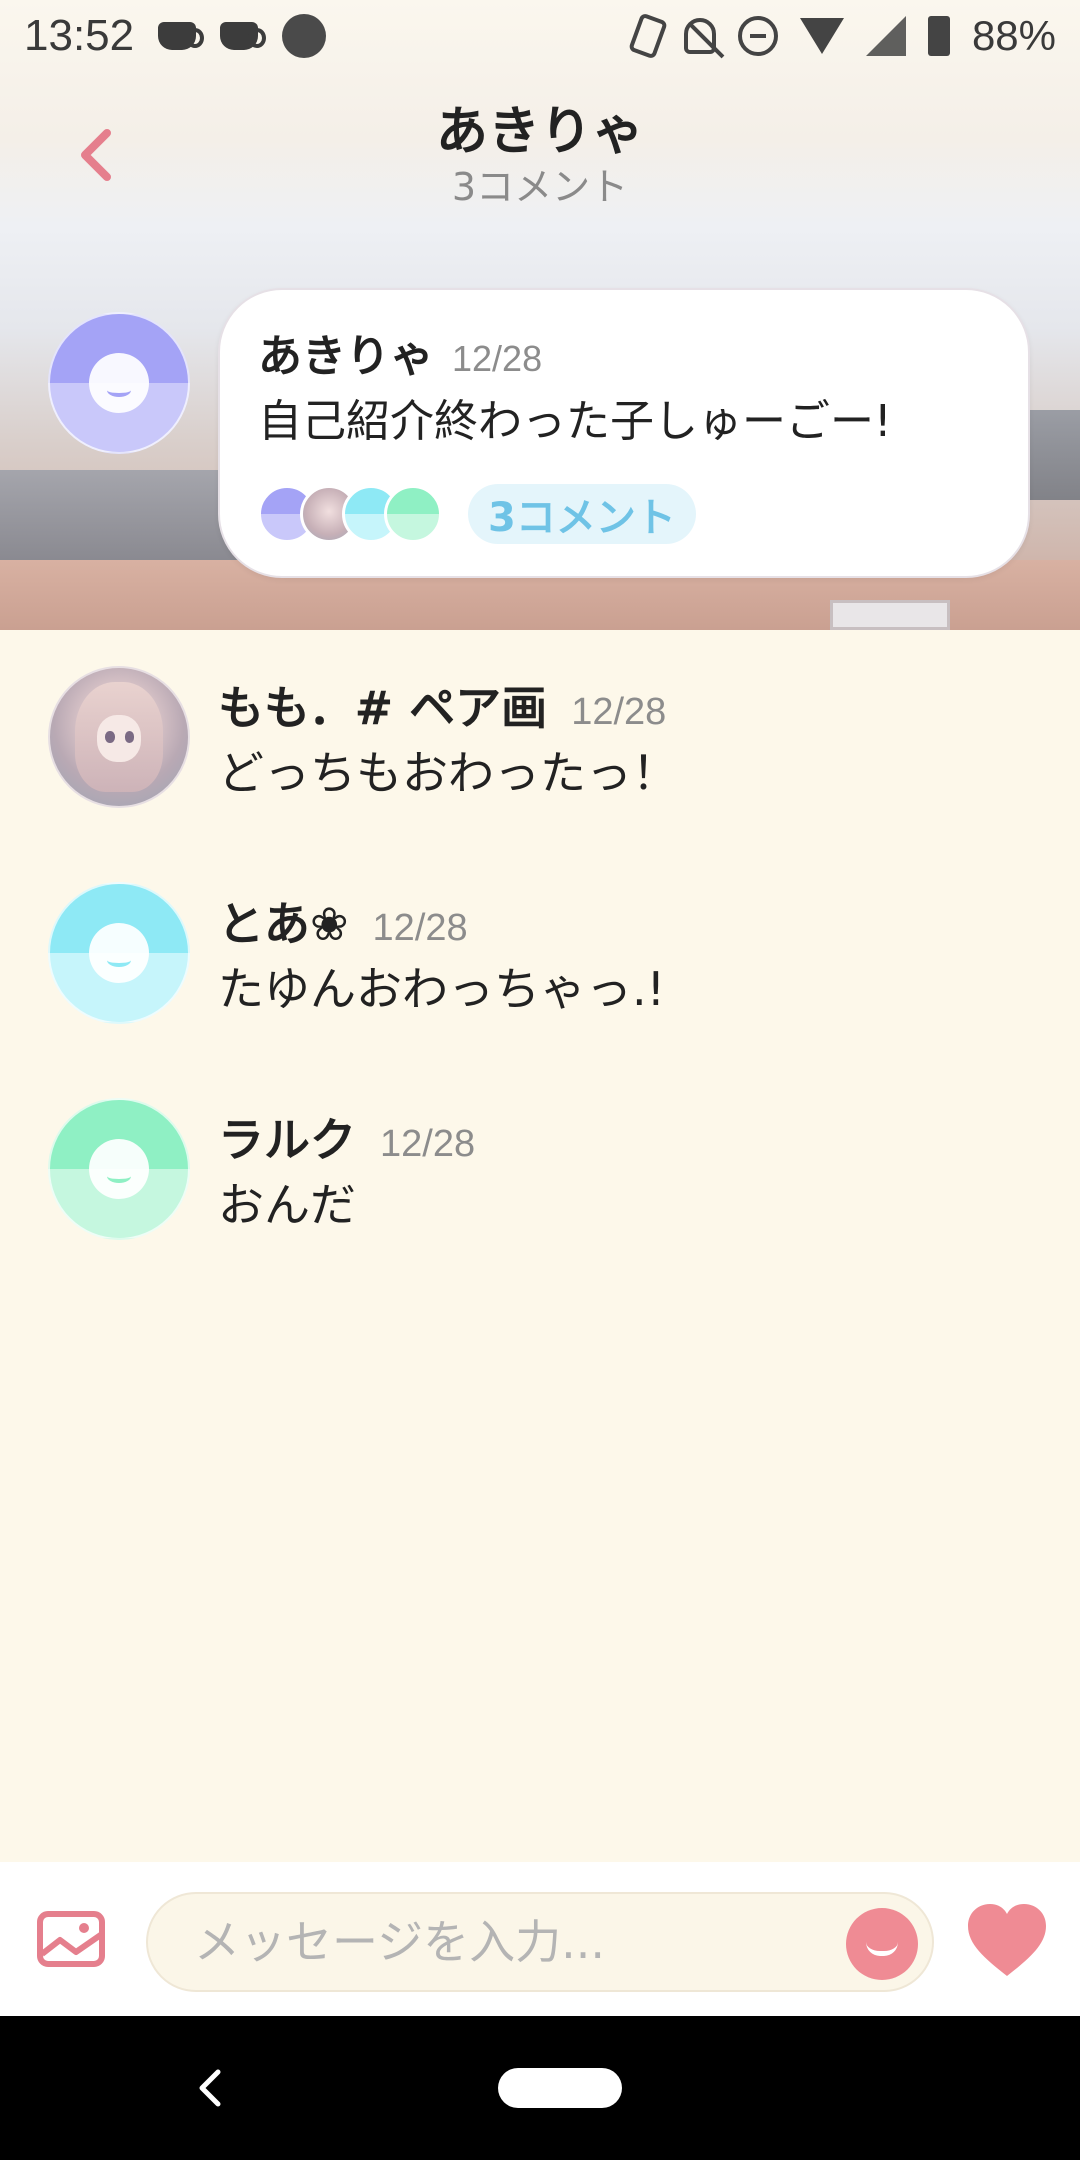 The width and height of the screenshot is (1080, 2160). I want to click on status-bar: 13:52 88%, so click(540, 36).